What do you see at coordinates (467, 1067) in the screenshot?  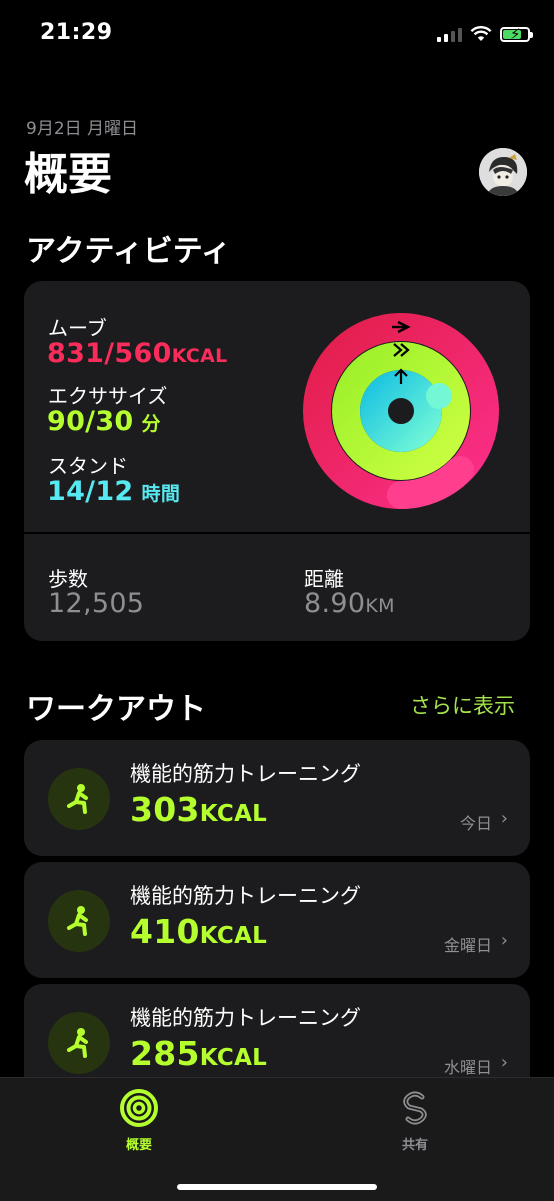 I see `workout-day: 水曜日` at bounding box center [467, 1067].